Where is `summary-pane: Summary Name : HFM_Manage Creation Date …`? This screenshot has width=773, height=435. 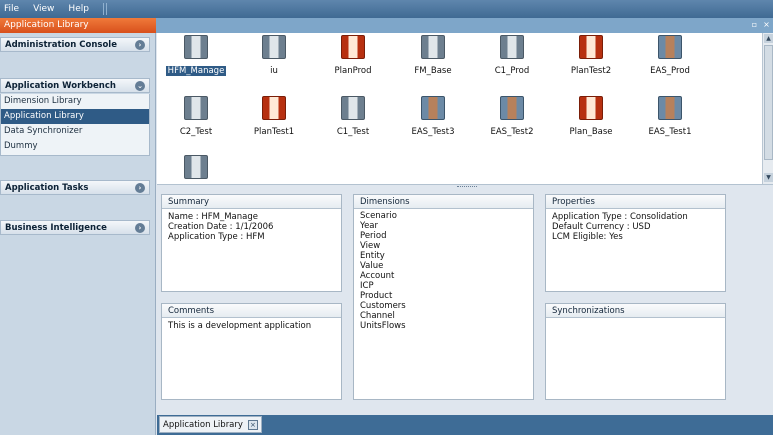 summary-pane: Summary Name : HFM_Manage Creation Date … is located at coordinates (251, 243).